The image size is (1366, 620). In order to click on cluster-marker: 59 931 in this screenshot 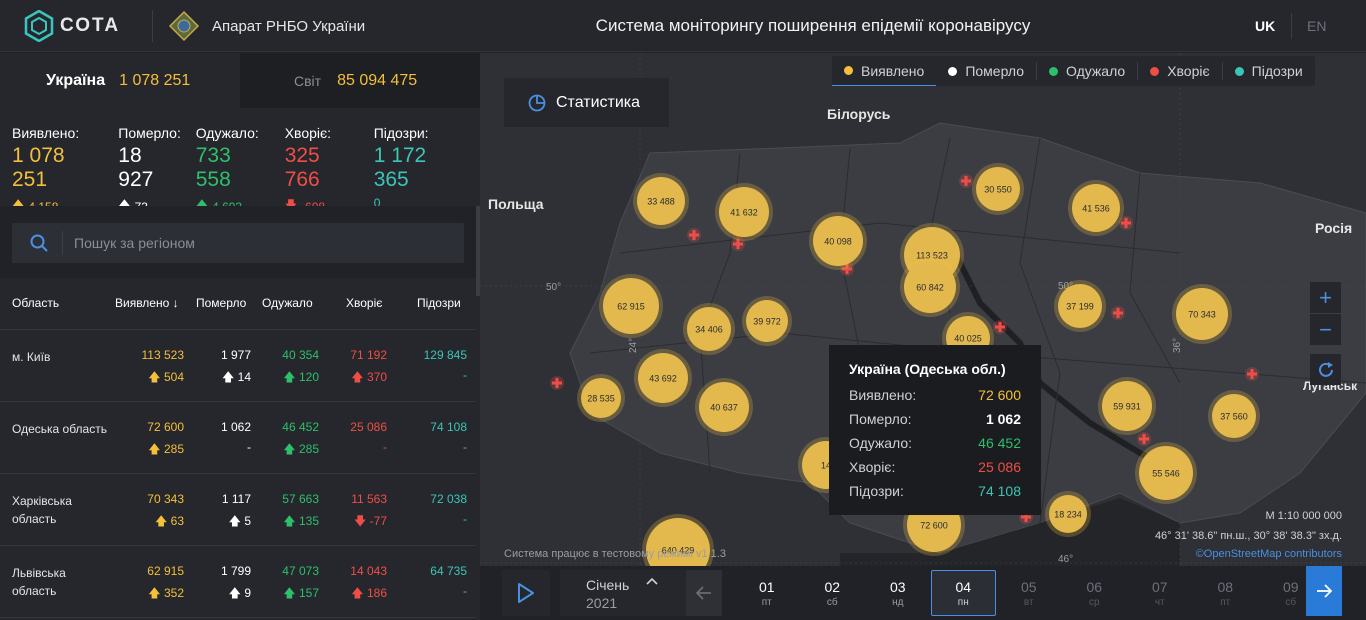, I will do `click(1127, 406)`.